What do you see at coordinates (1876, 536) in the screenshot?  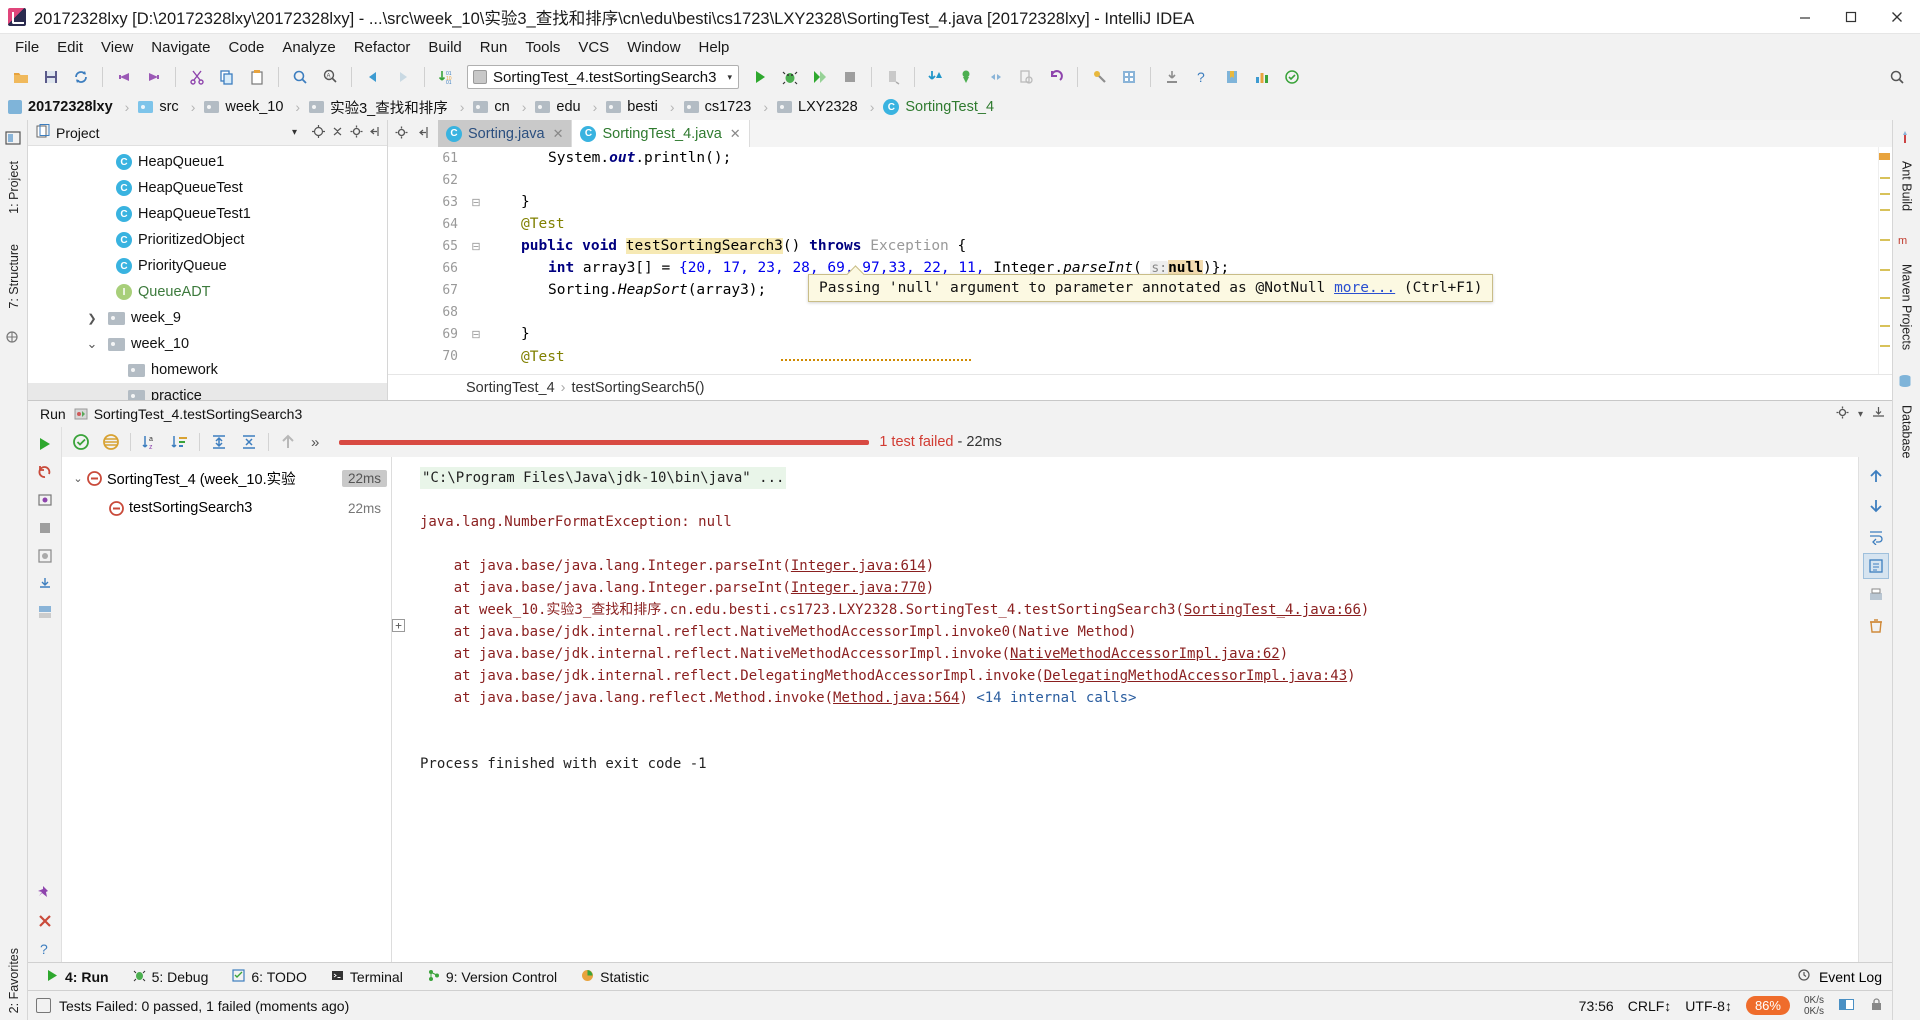 I see `soft-wrap-icon` at bounding box center [1876, 536].